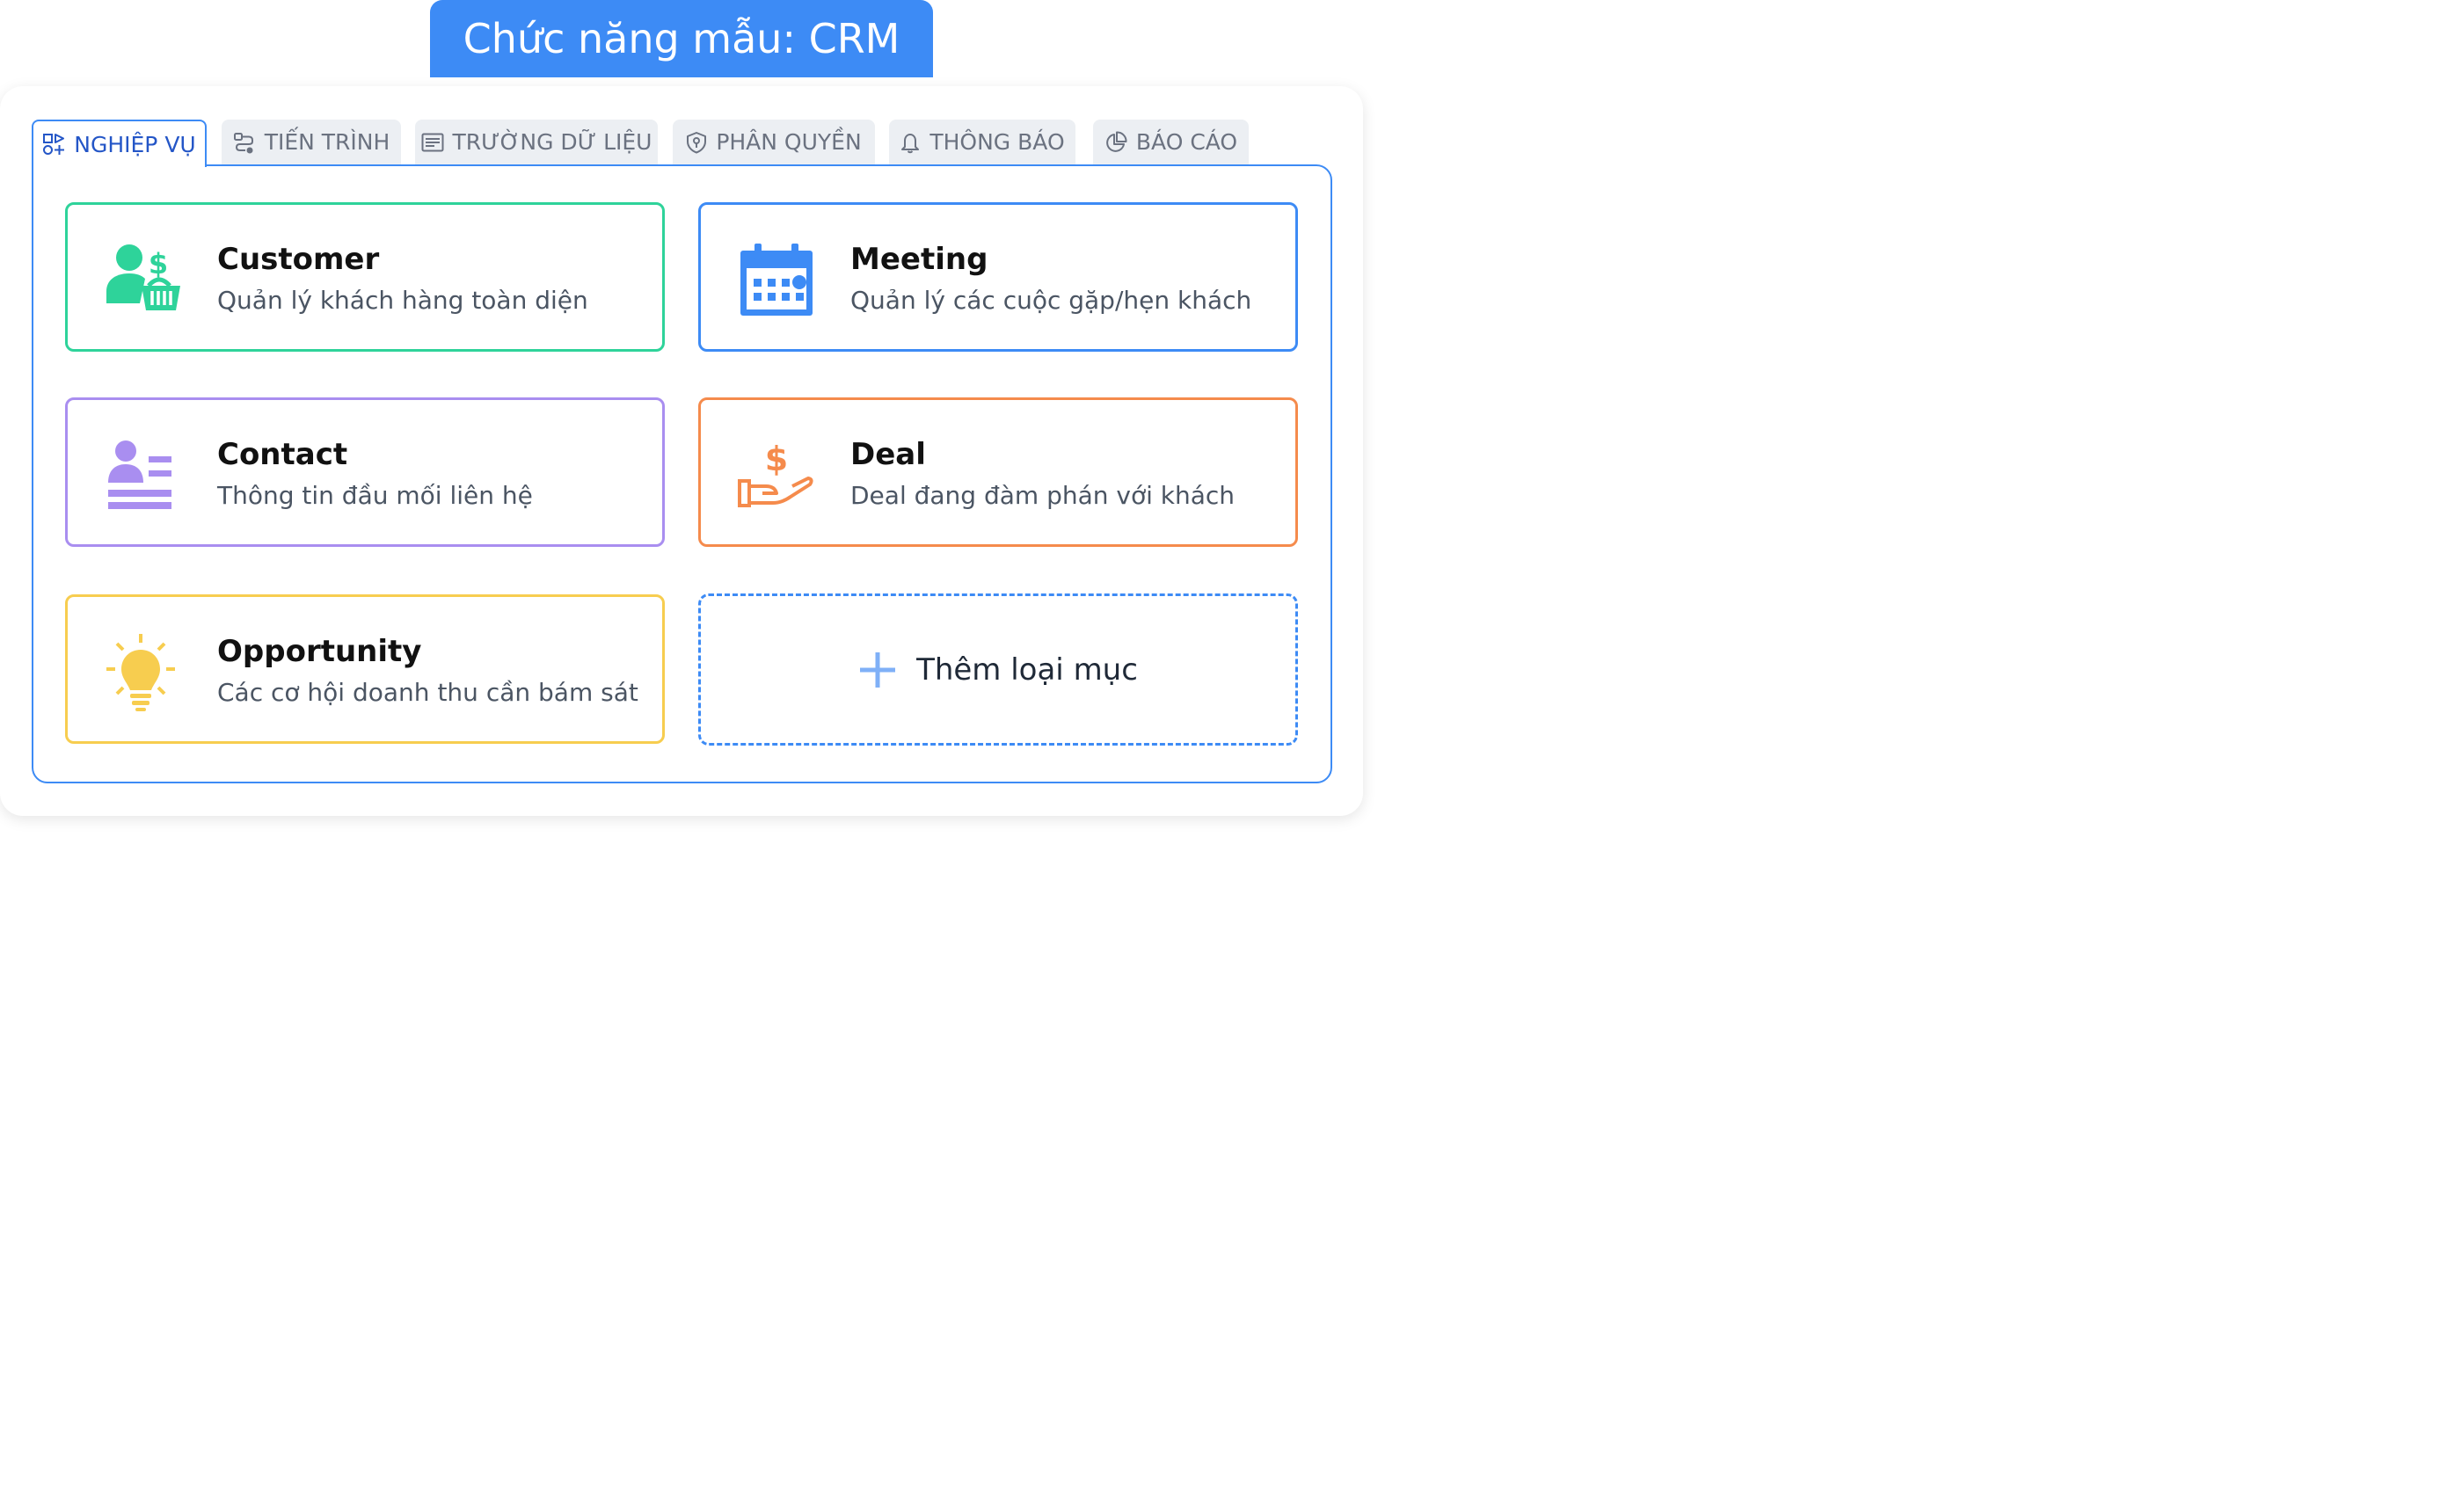 The image size is (2464, 1485). I want to click on tab-truong-du-lieu: TRƯỜNG DỮ LIỆU, so click(537, 142).